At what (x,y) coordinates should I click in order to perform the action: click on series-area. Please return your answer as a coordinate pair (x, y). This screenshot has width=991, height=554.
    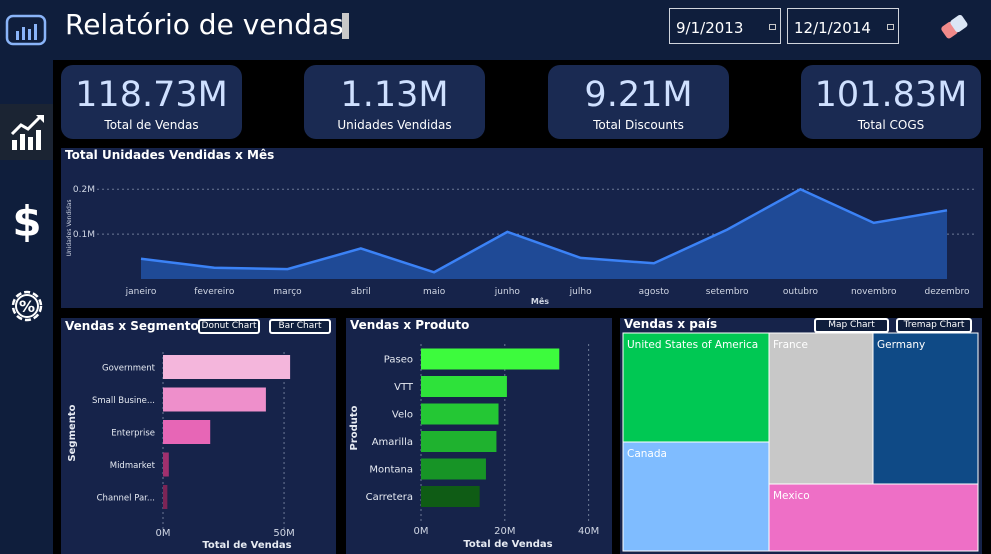
    Looking at the image, I should click on (544, 234).